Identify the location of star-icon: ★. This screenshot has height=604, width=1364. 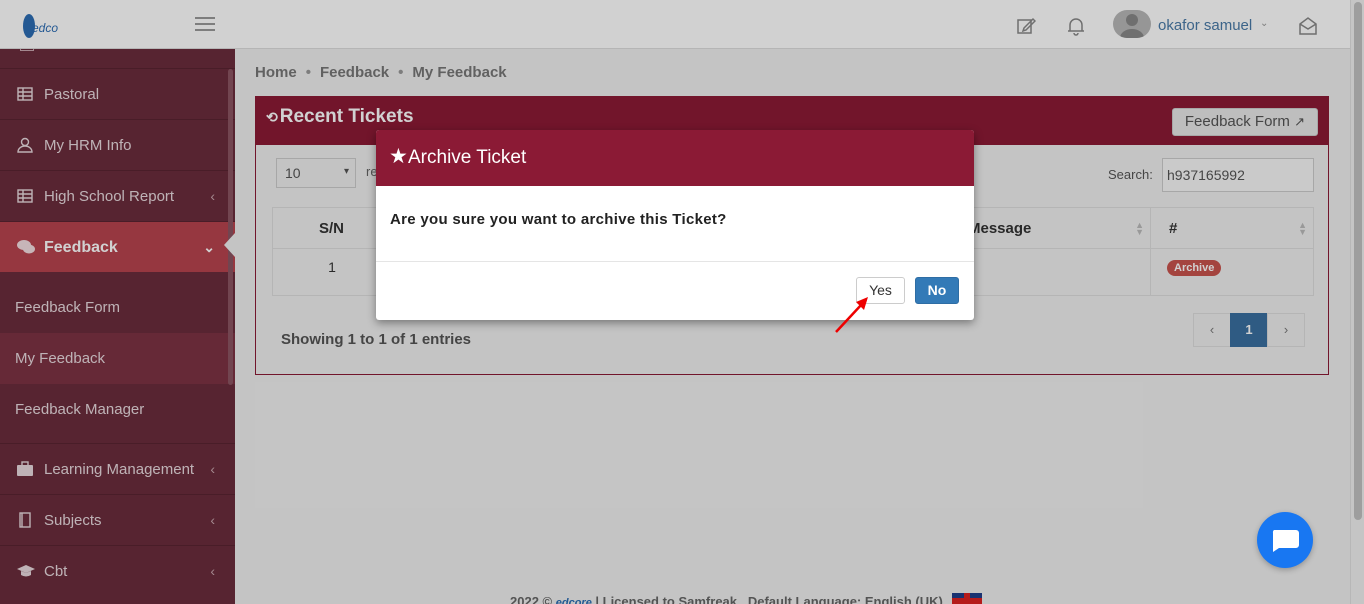
(398, 156).